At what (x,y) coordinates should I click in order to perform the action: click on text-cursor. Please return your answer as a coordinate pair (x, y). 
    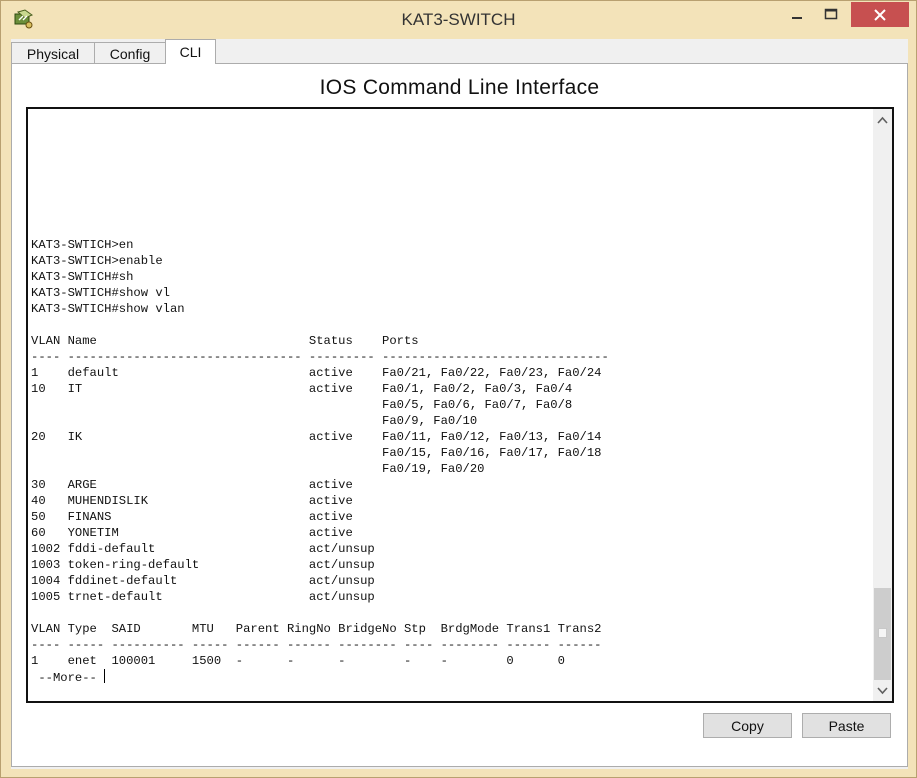
    Looking at the image, I should click on (105, 676).